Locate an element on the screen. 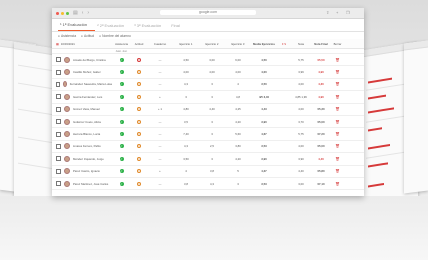 Image resolution: width=428 pixels, height=260 pixels. exercise-3-cell: 4,00 is located at coordinates (238, 72).